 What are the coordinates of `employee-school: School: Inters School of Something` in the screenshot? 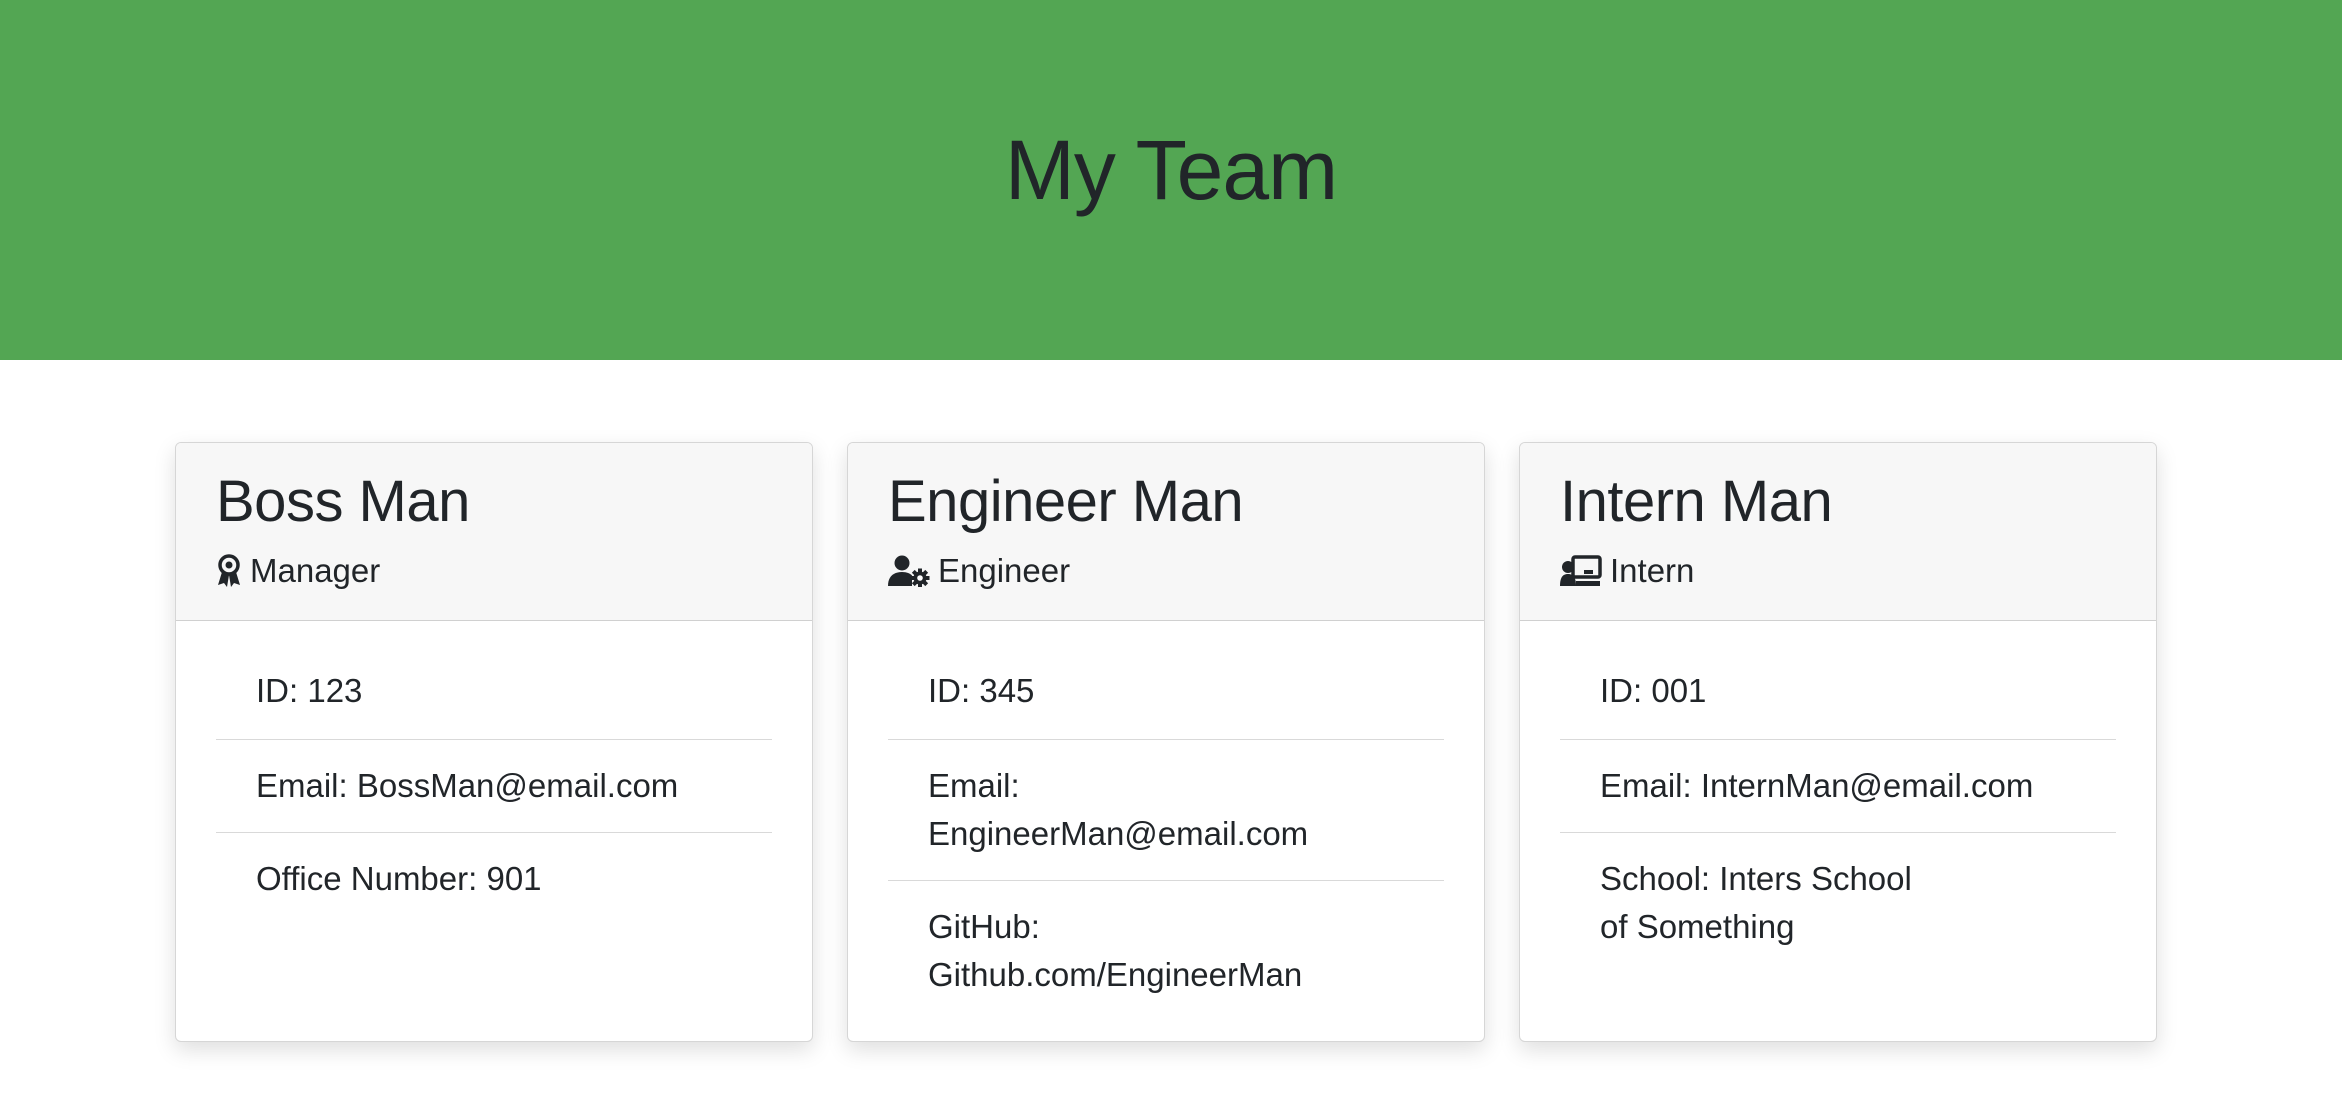 It's located at (1756, 902).